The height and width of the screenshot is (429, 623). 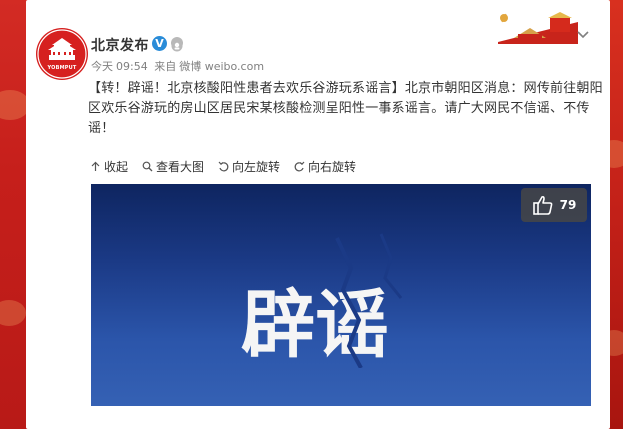 What do you see at coordinates (102, 66) in the screenshot?
I see `post-date: 今天` at bounding box center [102, 66].